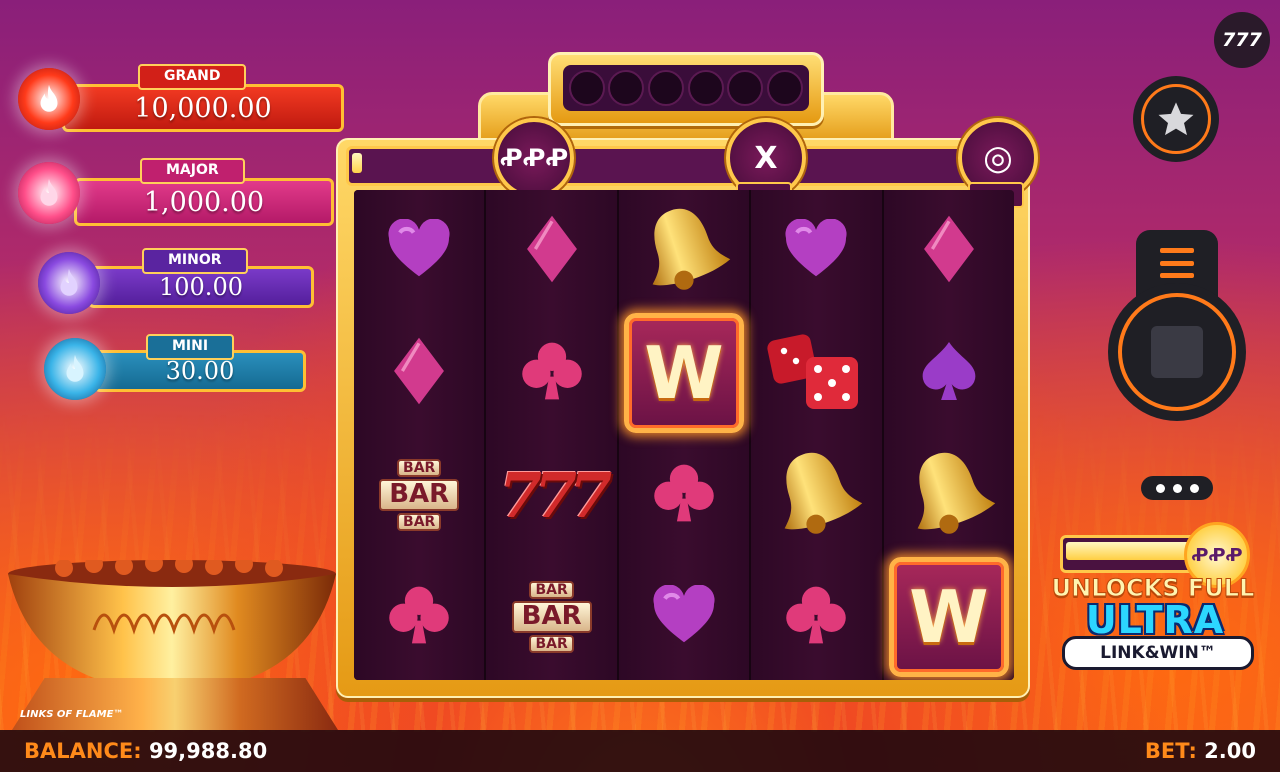 The height and width of the screenshot is (772, 1280). What do you see at coordinates (192, 171) in the screenshot?
I see `major-label: MAJOR` at bounding box center [192, 171].